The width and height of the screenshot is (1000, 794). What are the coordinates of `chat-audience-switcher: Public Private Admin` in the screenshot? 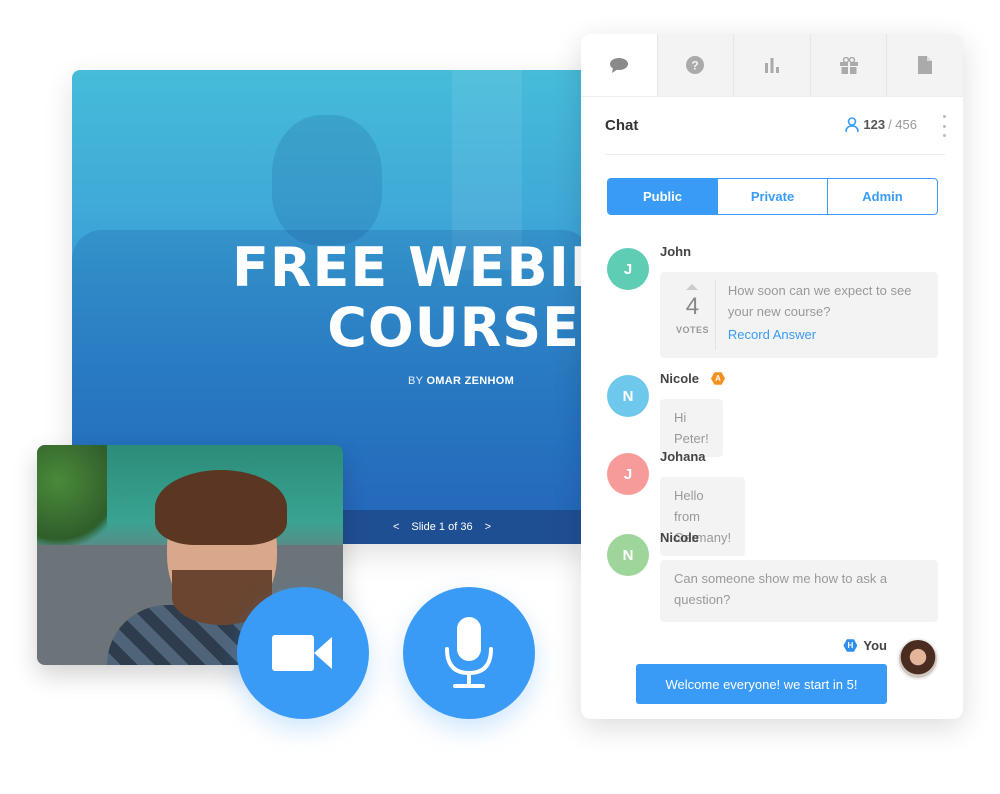 It's located at (772, 196).